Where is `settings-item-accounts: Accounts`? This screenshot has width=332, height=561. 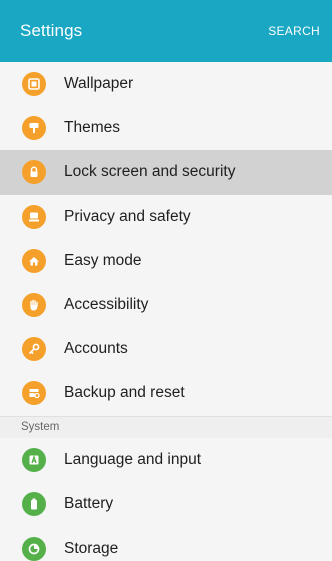 settings-item-accounts: Accounts is located at coordinates (166, 349).